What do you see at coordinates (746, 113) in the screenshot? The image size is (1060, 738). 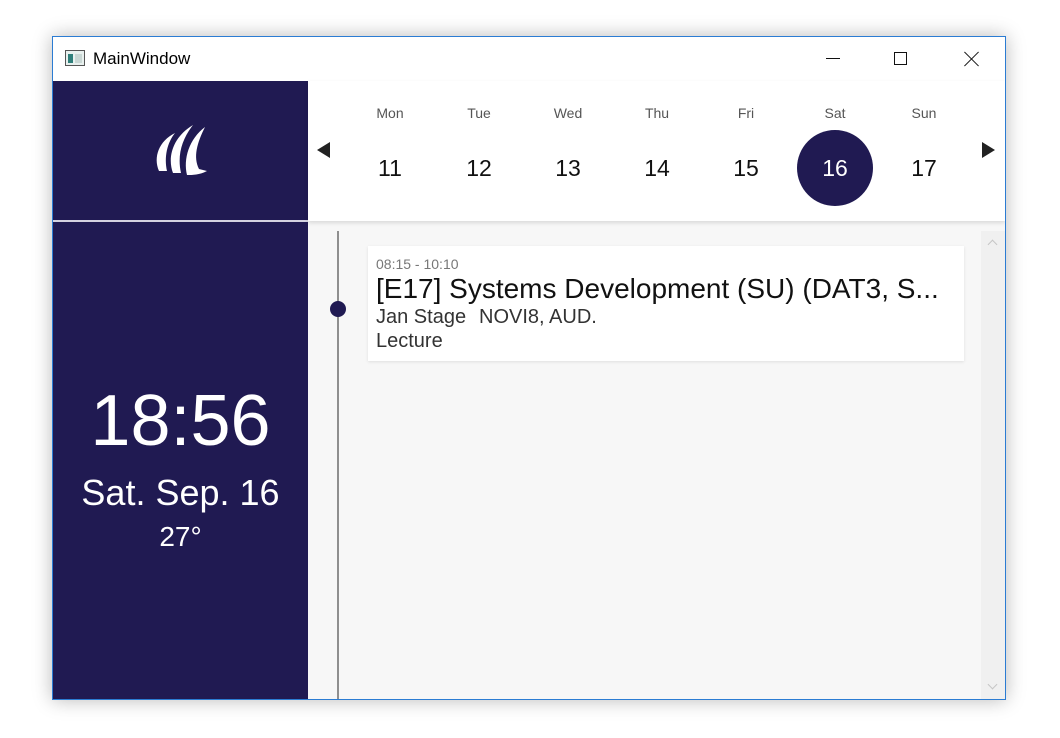 I see `day-name: Fri` at bounding box center [746, 113].